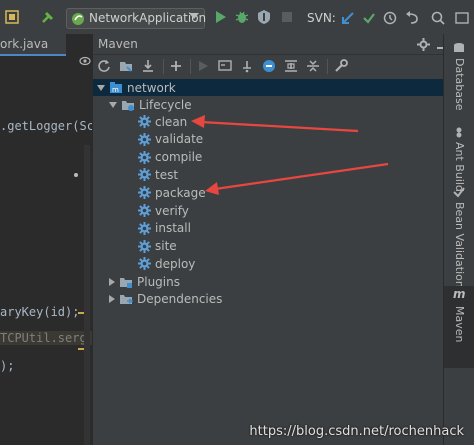 This screenshot has height=445, width=474. Describe the element at coordinates (194, 16) in the screenshot. I see `chevron-down-icon` at that location.